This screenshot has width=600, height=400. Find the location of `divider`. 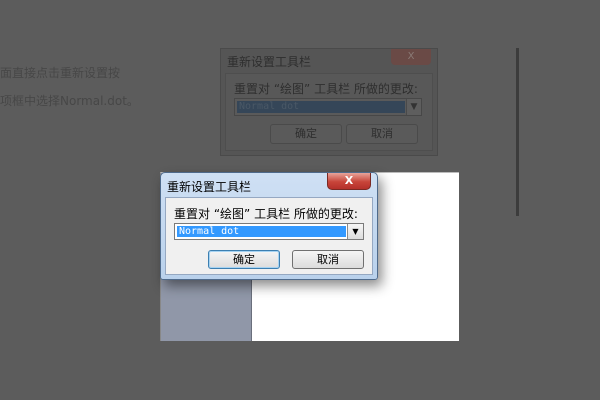

divider is located at coordinates (517, 132).